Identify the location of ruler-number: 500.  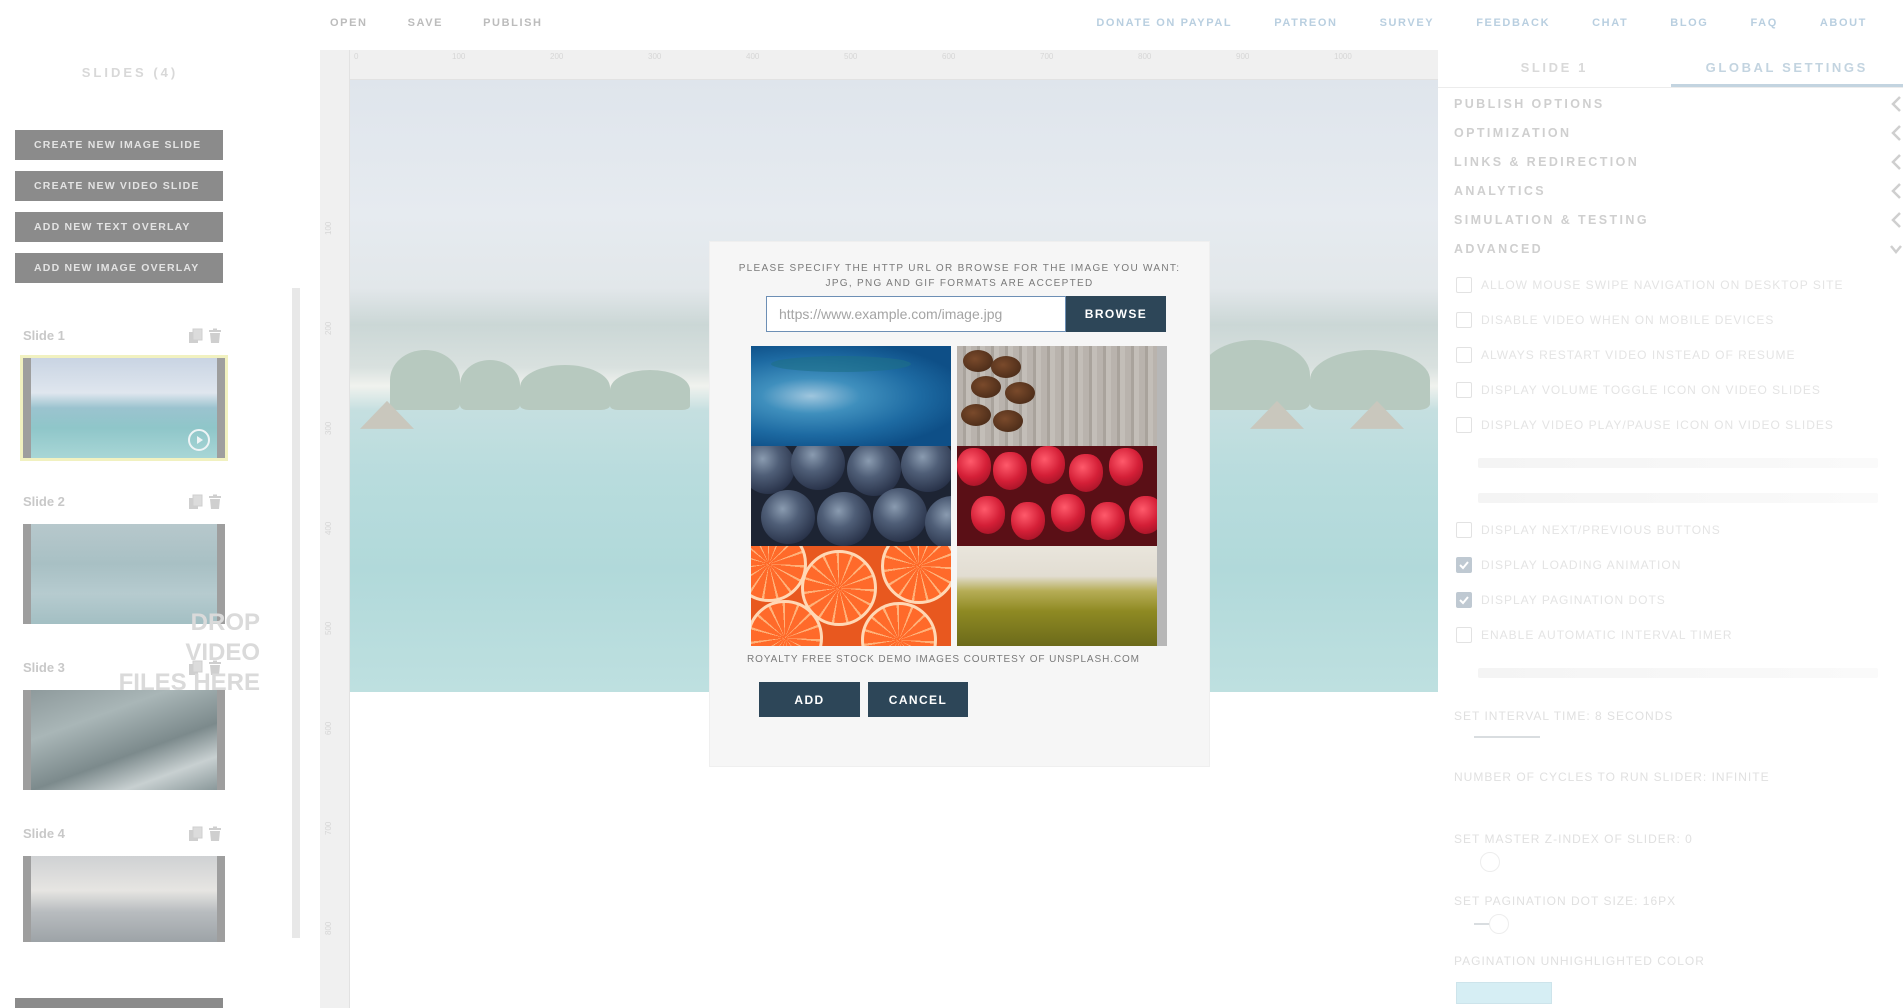
(328, 628).